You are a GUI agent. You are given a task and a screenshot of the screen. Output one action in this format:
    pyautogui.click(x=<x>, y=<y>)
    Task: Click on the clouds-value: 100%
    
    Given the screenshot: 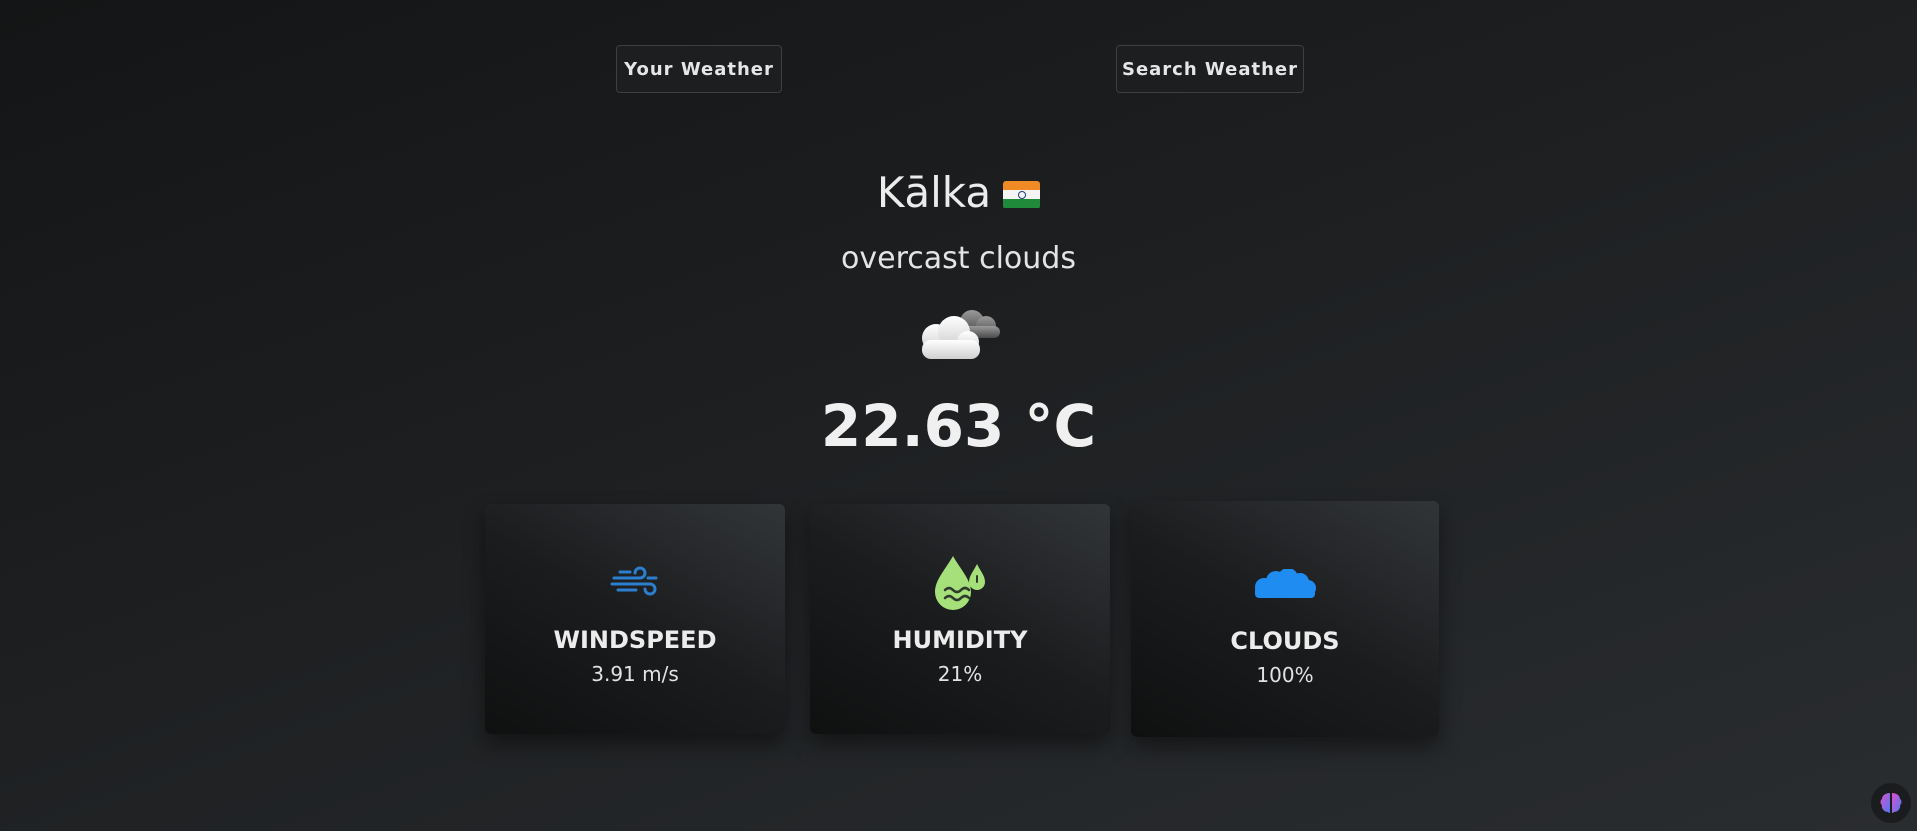 What is the action you would take?
    pyautogui.click(x=1285, y=675)
    